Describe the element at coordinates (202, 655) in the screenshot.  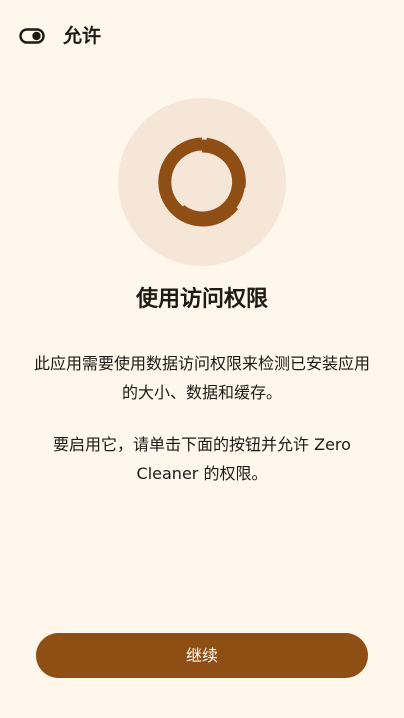
I see `continue-button: 继续` at that location.